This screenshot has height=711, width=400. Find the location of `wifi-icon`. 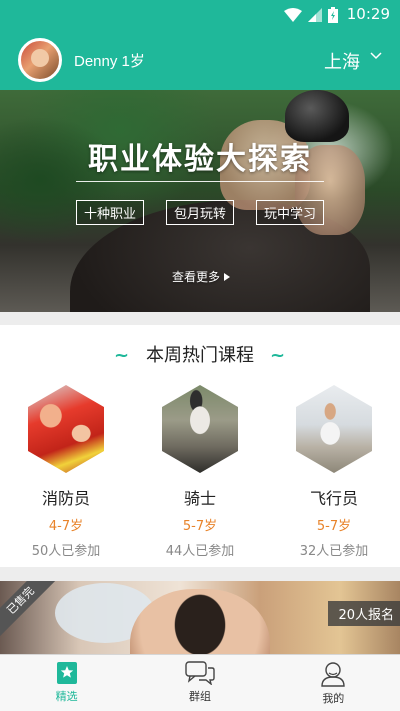

wifi-icon is located at coordinates (293, 15).